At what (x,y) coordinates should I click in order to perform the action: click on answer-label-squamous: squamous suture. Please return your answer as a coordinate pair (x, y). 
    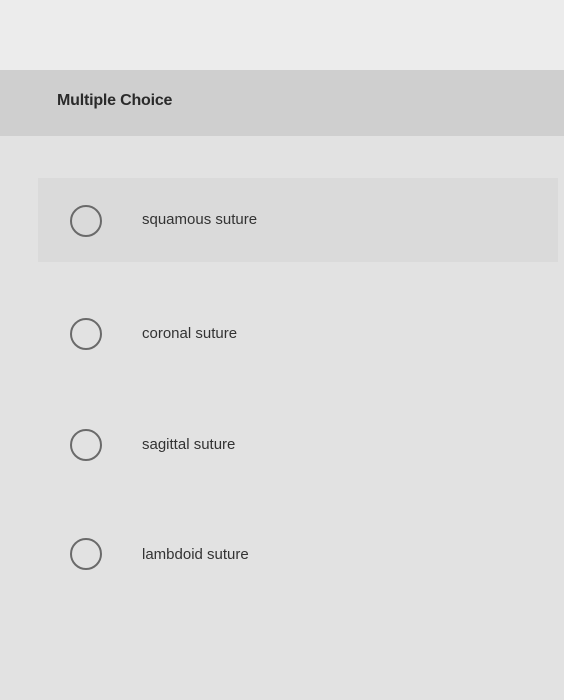
    Looking at the image, I should click on (199, 219).